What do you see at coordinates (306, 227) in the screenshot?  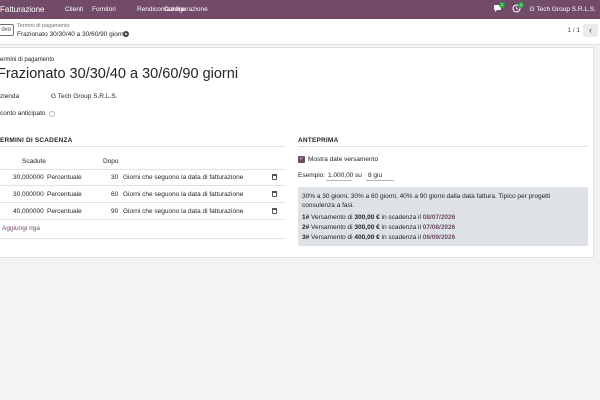 I see `installment-number: 2#` at bounding box center [306, 227].